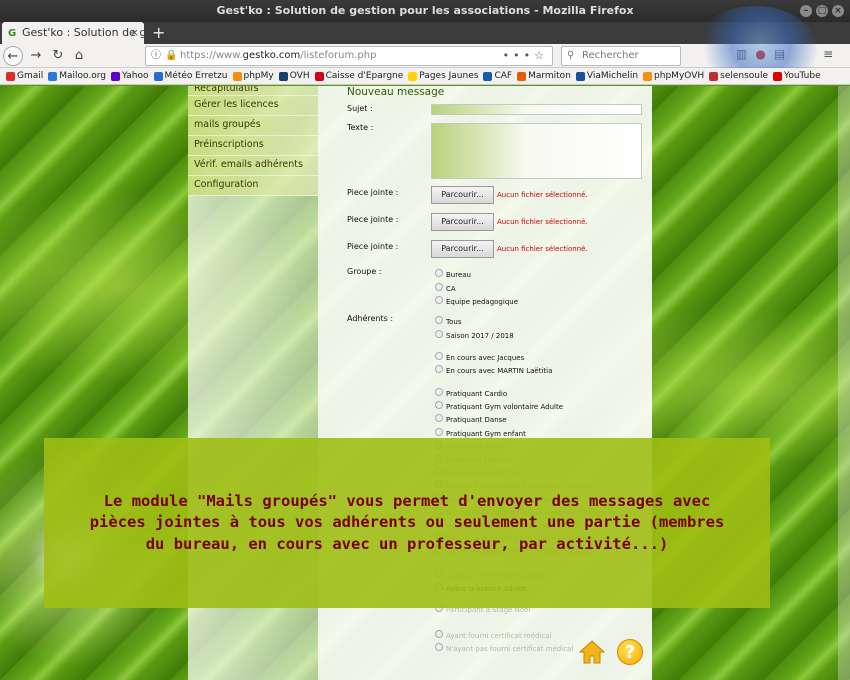 The image size is (850, 680). Describe the element at coordinates (480, 336) in the screenshot. I see `member-option: Saison 2017 / 2018` at that location.